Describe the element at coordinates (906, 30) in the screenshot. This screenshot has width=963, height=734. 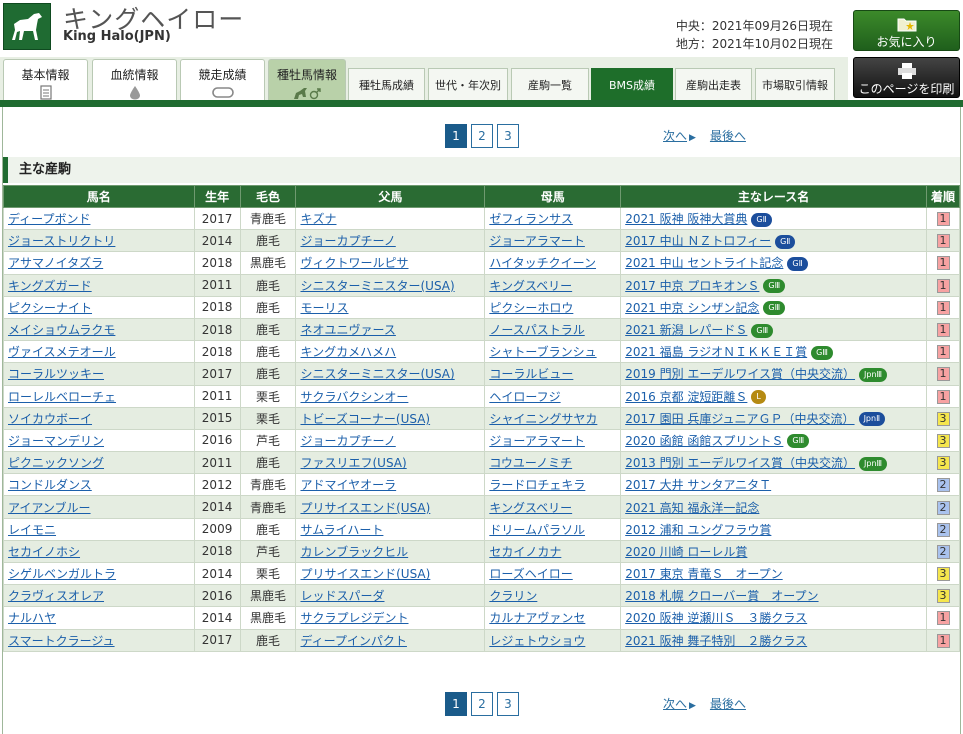
I see `favorite-button: お気に入り` at that location.